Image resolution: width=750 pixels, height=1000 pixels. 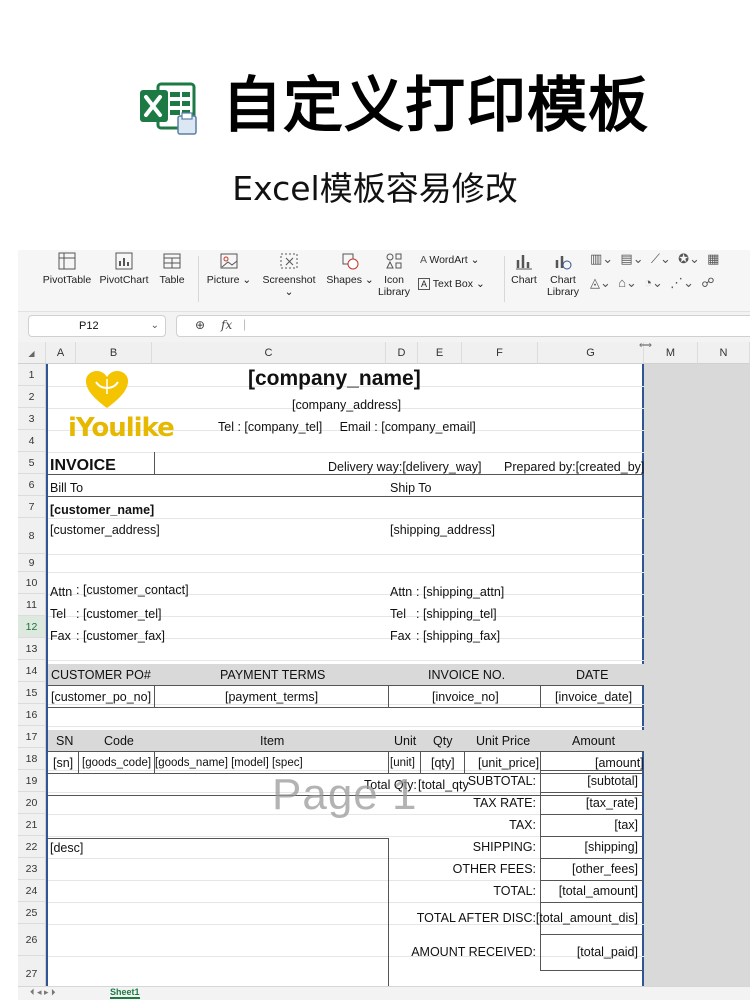 I want to click on row-header-22: 22, so click(x=32, y=847).